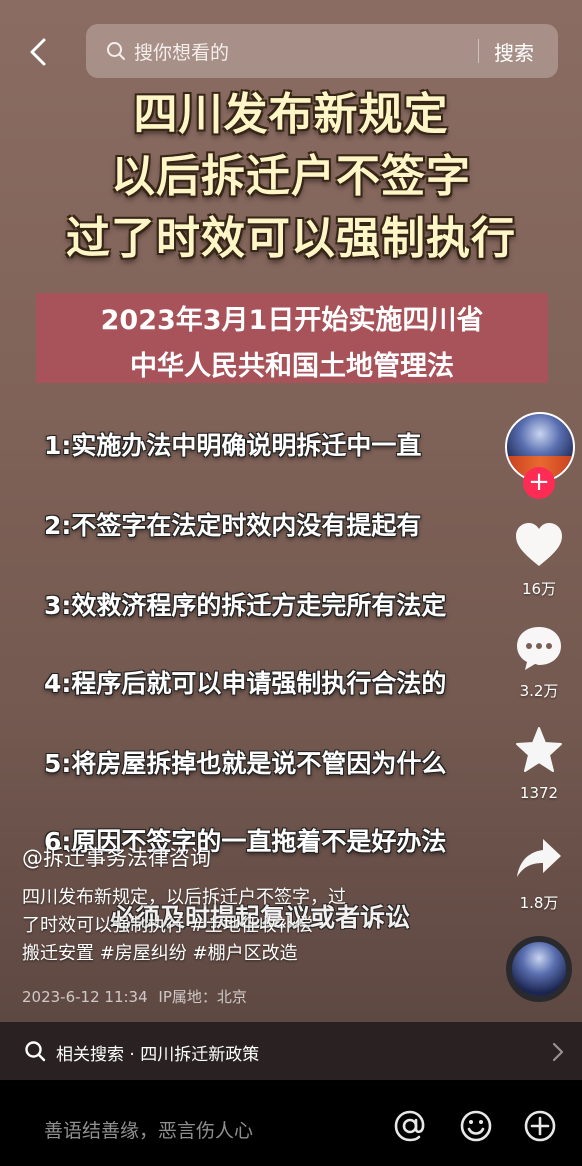 The width and height of the screenshot is (582, 1166). What do you see at coordinates (292, 320) in the screenshot?
I see `video-banner-line-1: 2023年3月1日开始实施四川省` at bounding box center [292, 320].